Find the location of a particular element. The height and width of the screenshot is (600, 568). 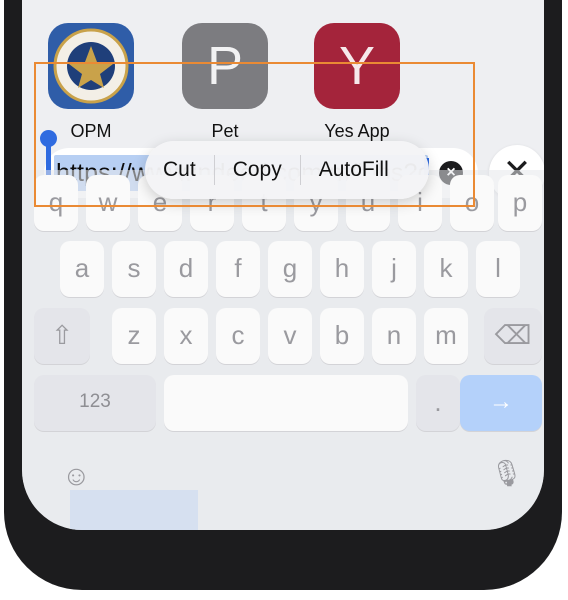

key-d: d is located at coordinates (186, 269).